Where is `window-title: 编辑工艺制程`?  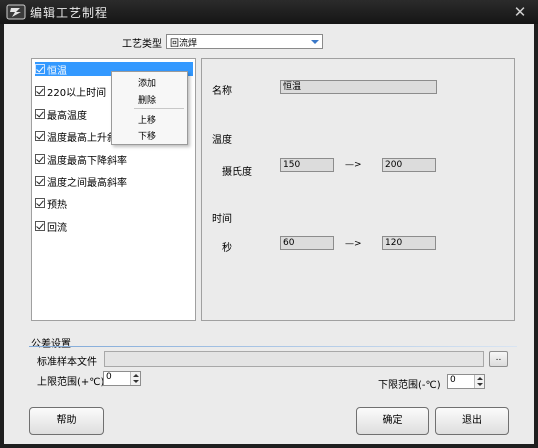
window-title: 编辑工艺制程 is located at coordinates (69, 13).